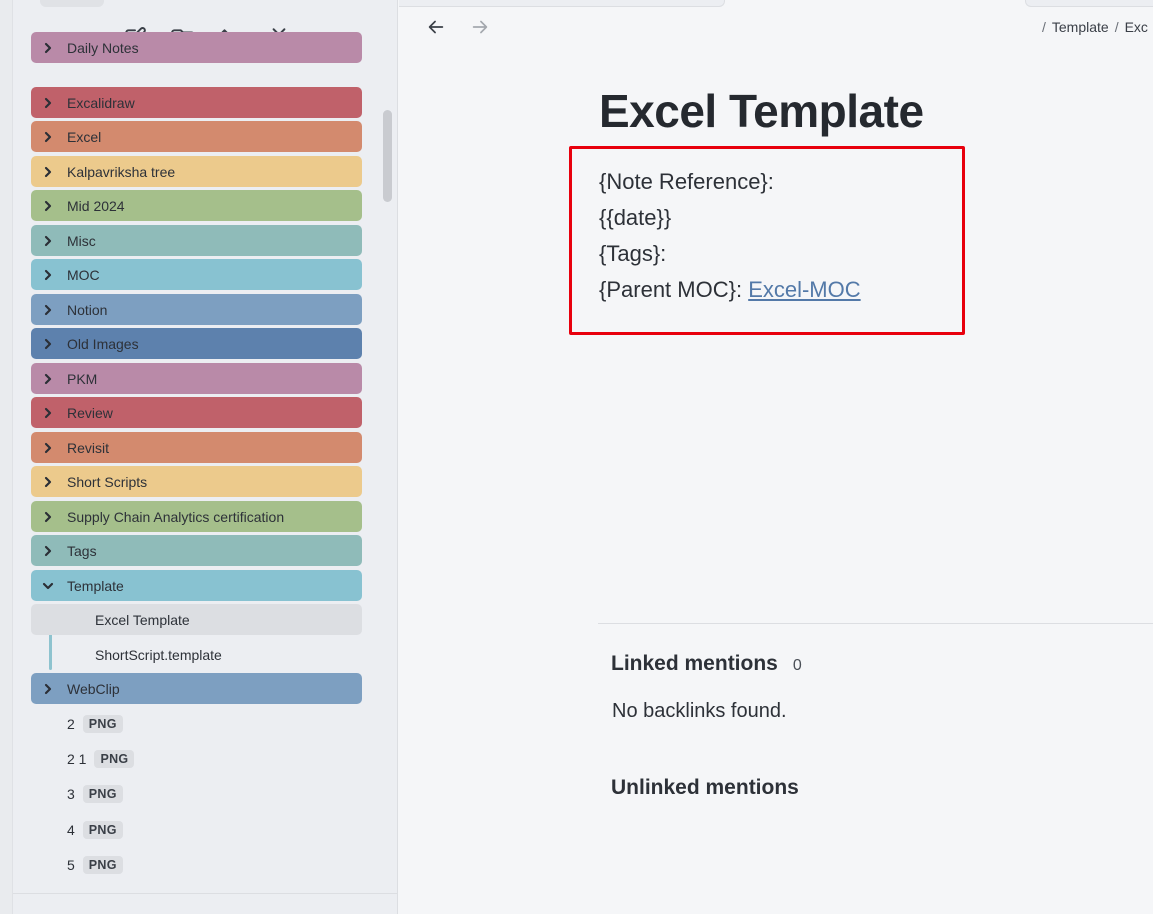 The image size is (1153, 914). I want to click on file-name: 4, so click(71, 830).